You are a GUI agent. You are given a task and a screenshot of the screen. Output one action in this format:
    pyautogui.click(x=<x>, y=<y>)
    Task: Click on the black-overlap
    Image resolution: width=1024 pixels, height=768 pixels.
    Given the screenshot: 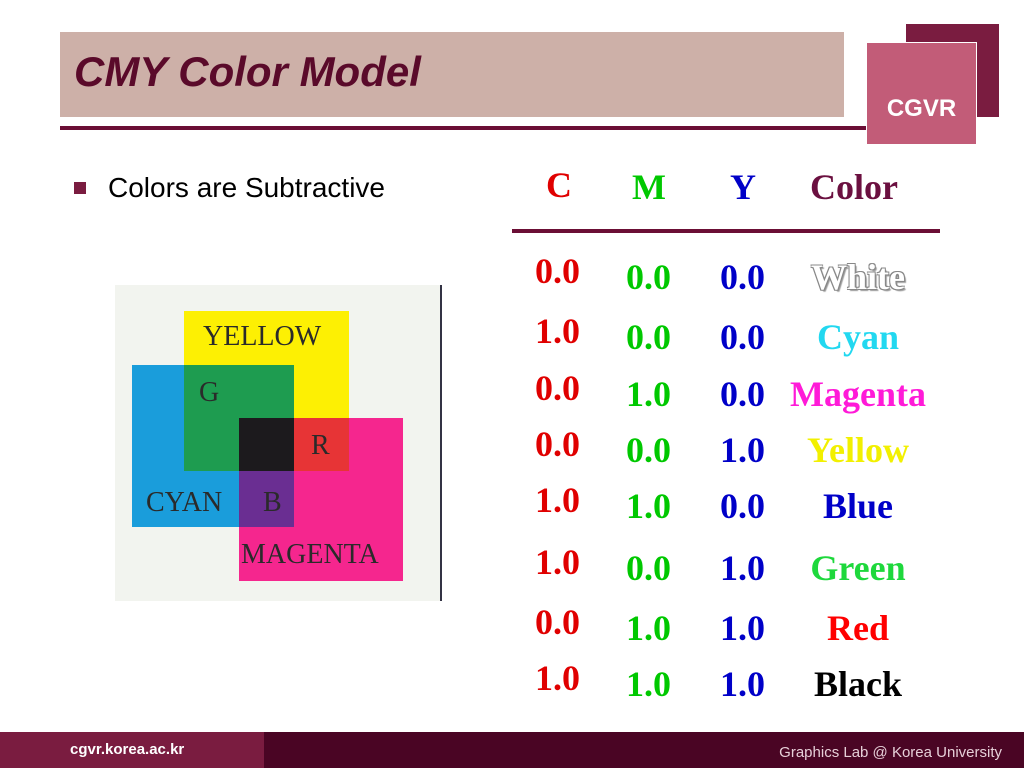 What is the action you would take?
    pyautogui.click(x=266, y=444)
    